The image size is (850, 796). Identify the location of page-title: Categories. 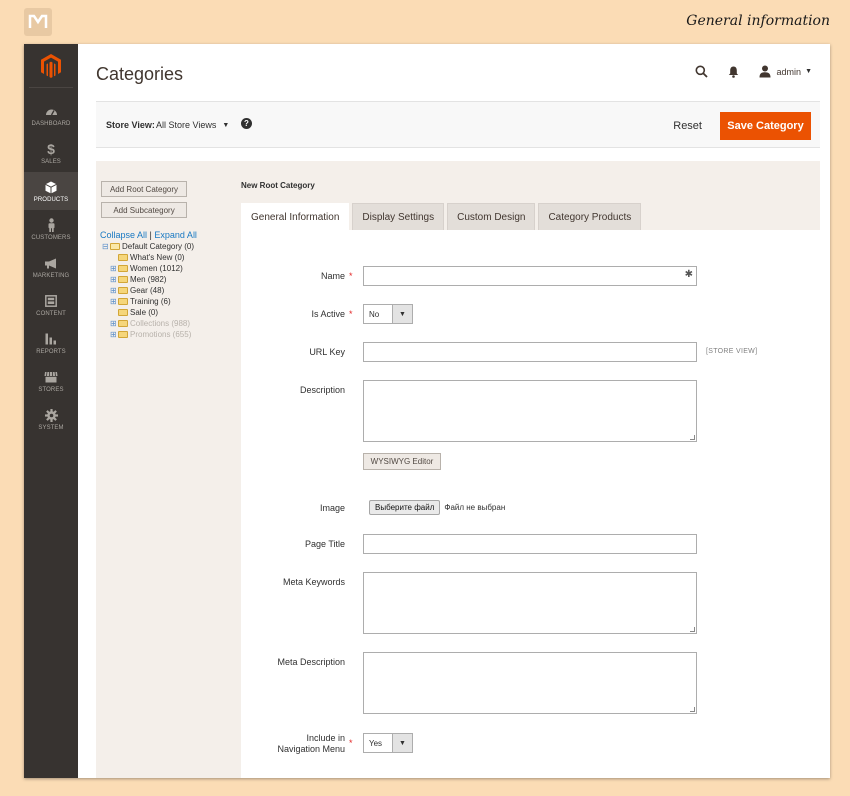
(140, 74).